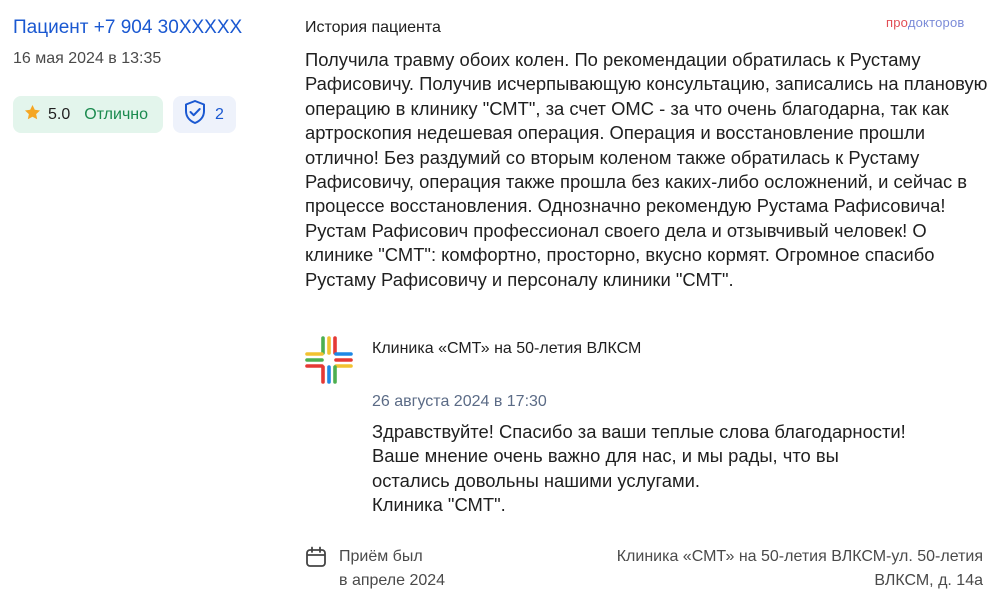 This screenshot has width=1000, height=606. Describe the element at coordinates (329, 360) in the screenshot. I see `clinic-logo` at that location.